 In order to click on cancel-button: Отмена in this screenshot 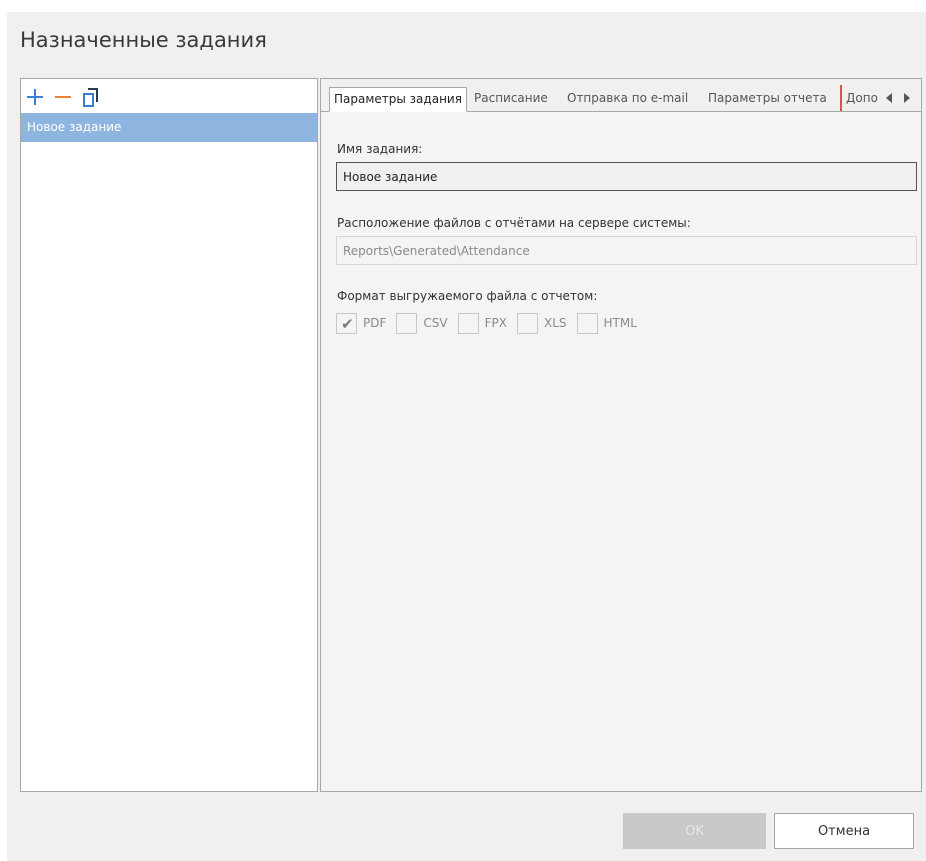, I will do `click(844, 831)`.